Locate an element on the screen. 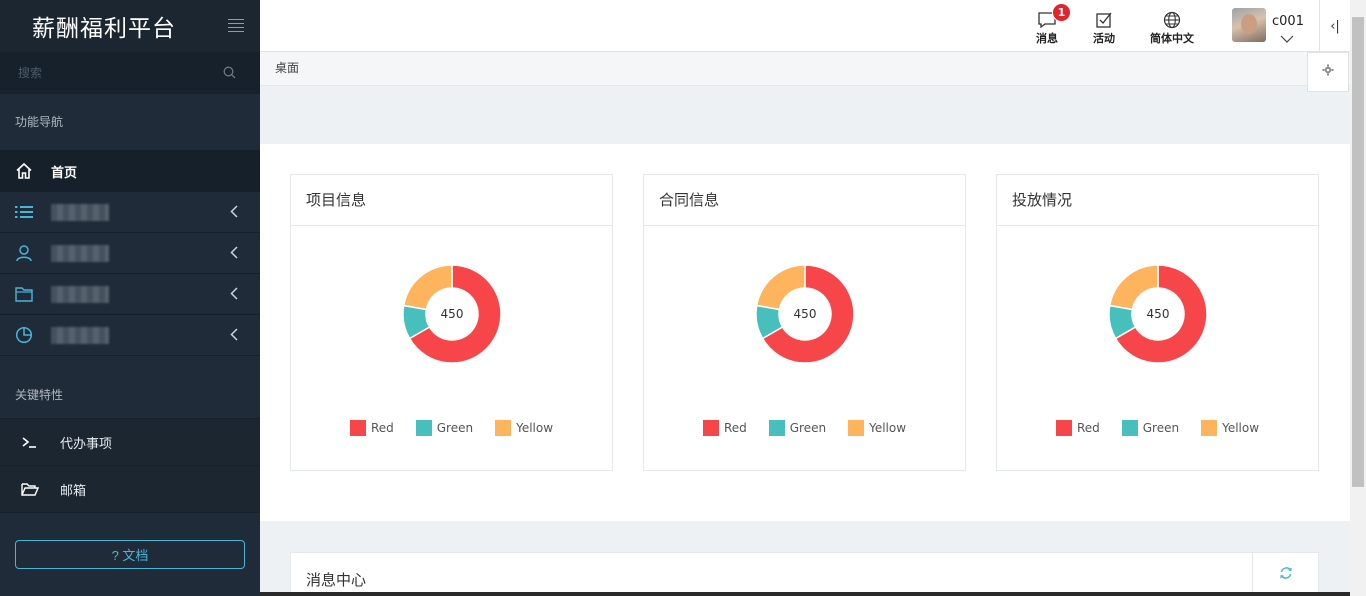 The width and height of the screenshot is (1366, 596). card-title: 项目信息 is located at coordinates (451, 200).